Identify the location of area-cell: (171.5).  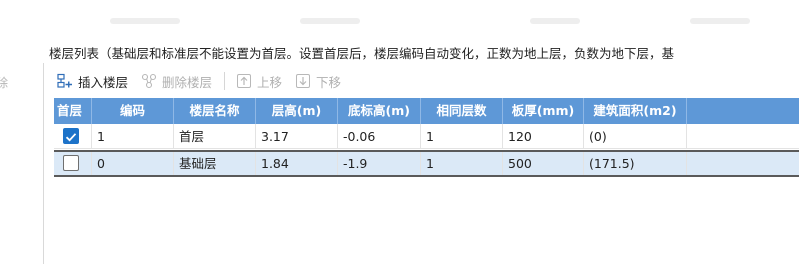
(635, 163).